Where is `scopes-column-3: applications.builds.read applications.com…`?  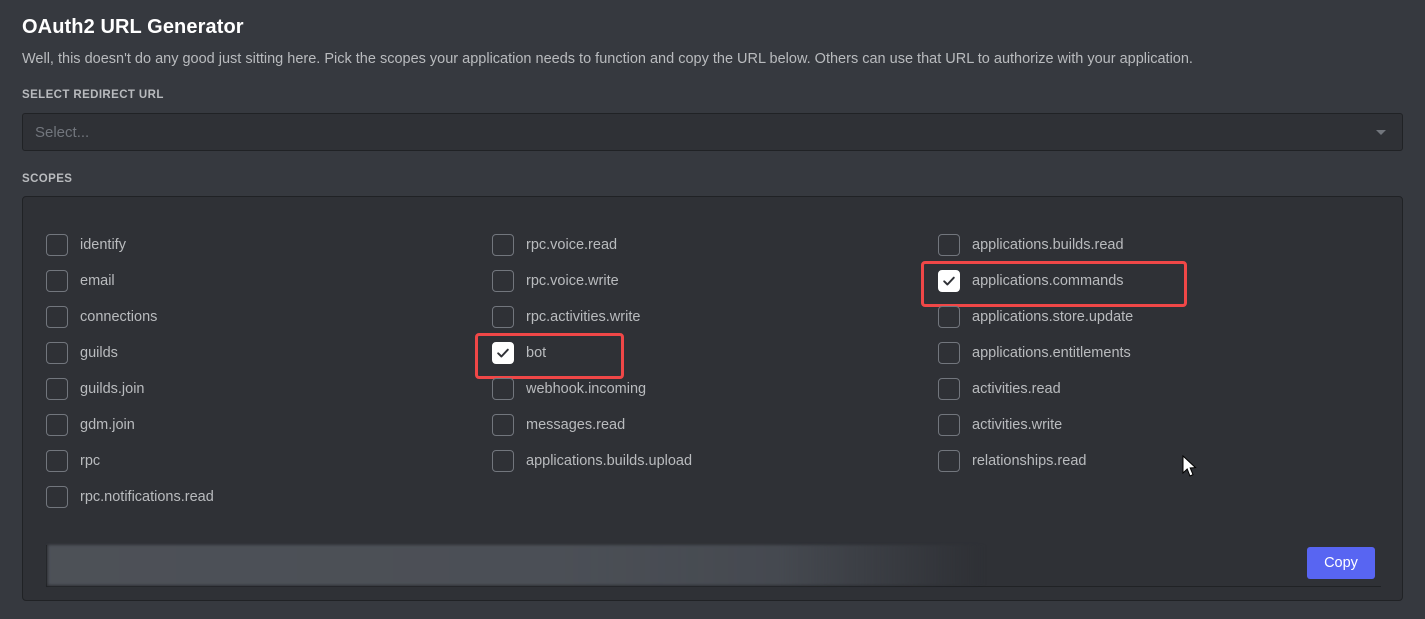
scopes-column-3: applications.builds.read applications.com… is located at coordinates (1144, 353).